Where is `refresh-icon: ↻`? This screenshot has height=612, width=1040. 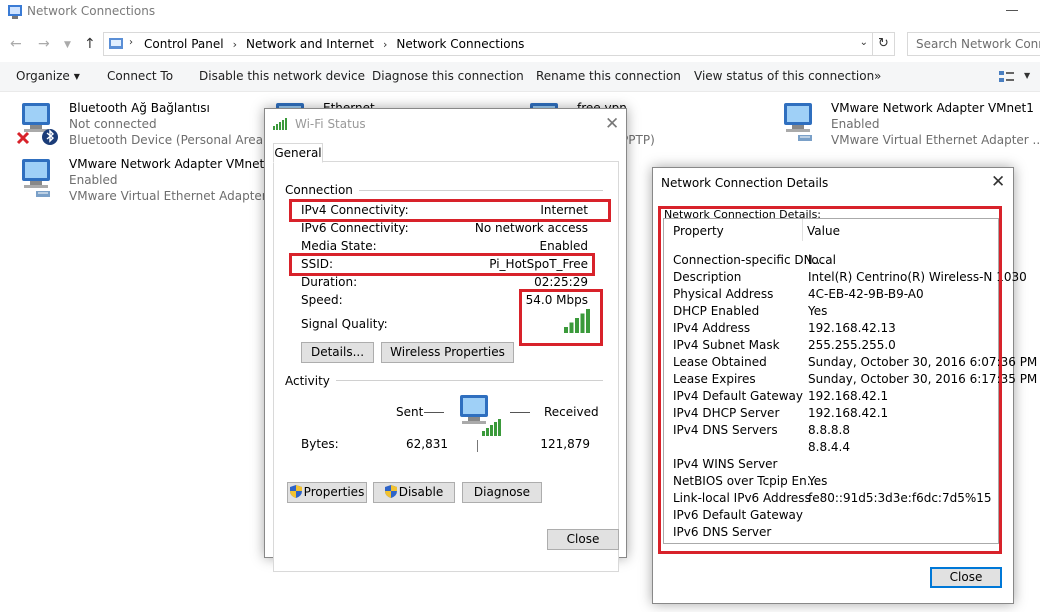
refresh-icon: ↻ is located at coordinates (884, 44).